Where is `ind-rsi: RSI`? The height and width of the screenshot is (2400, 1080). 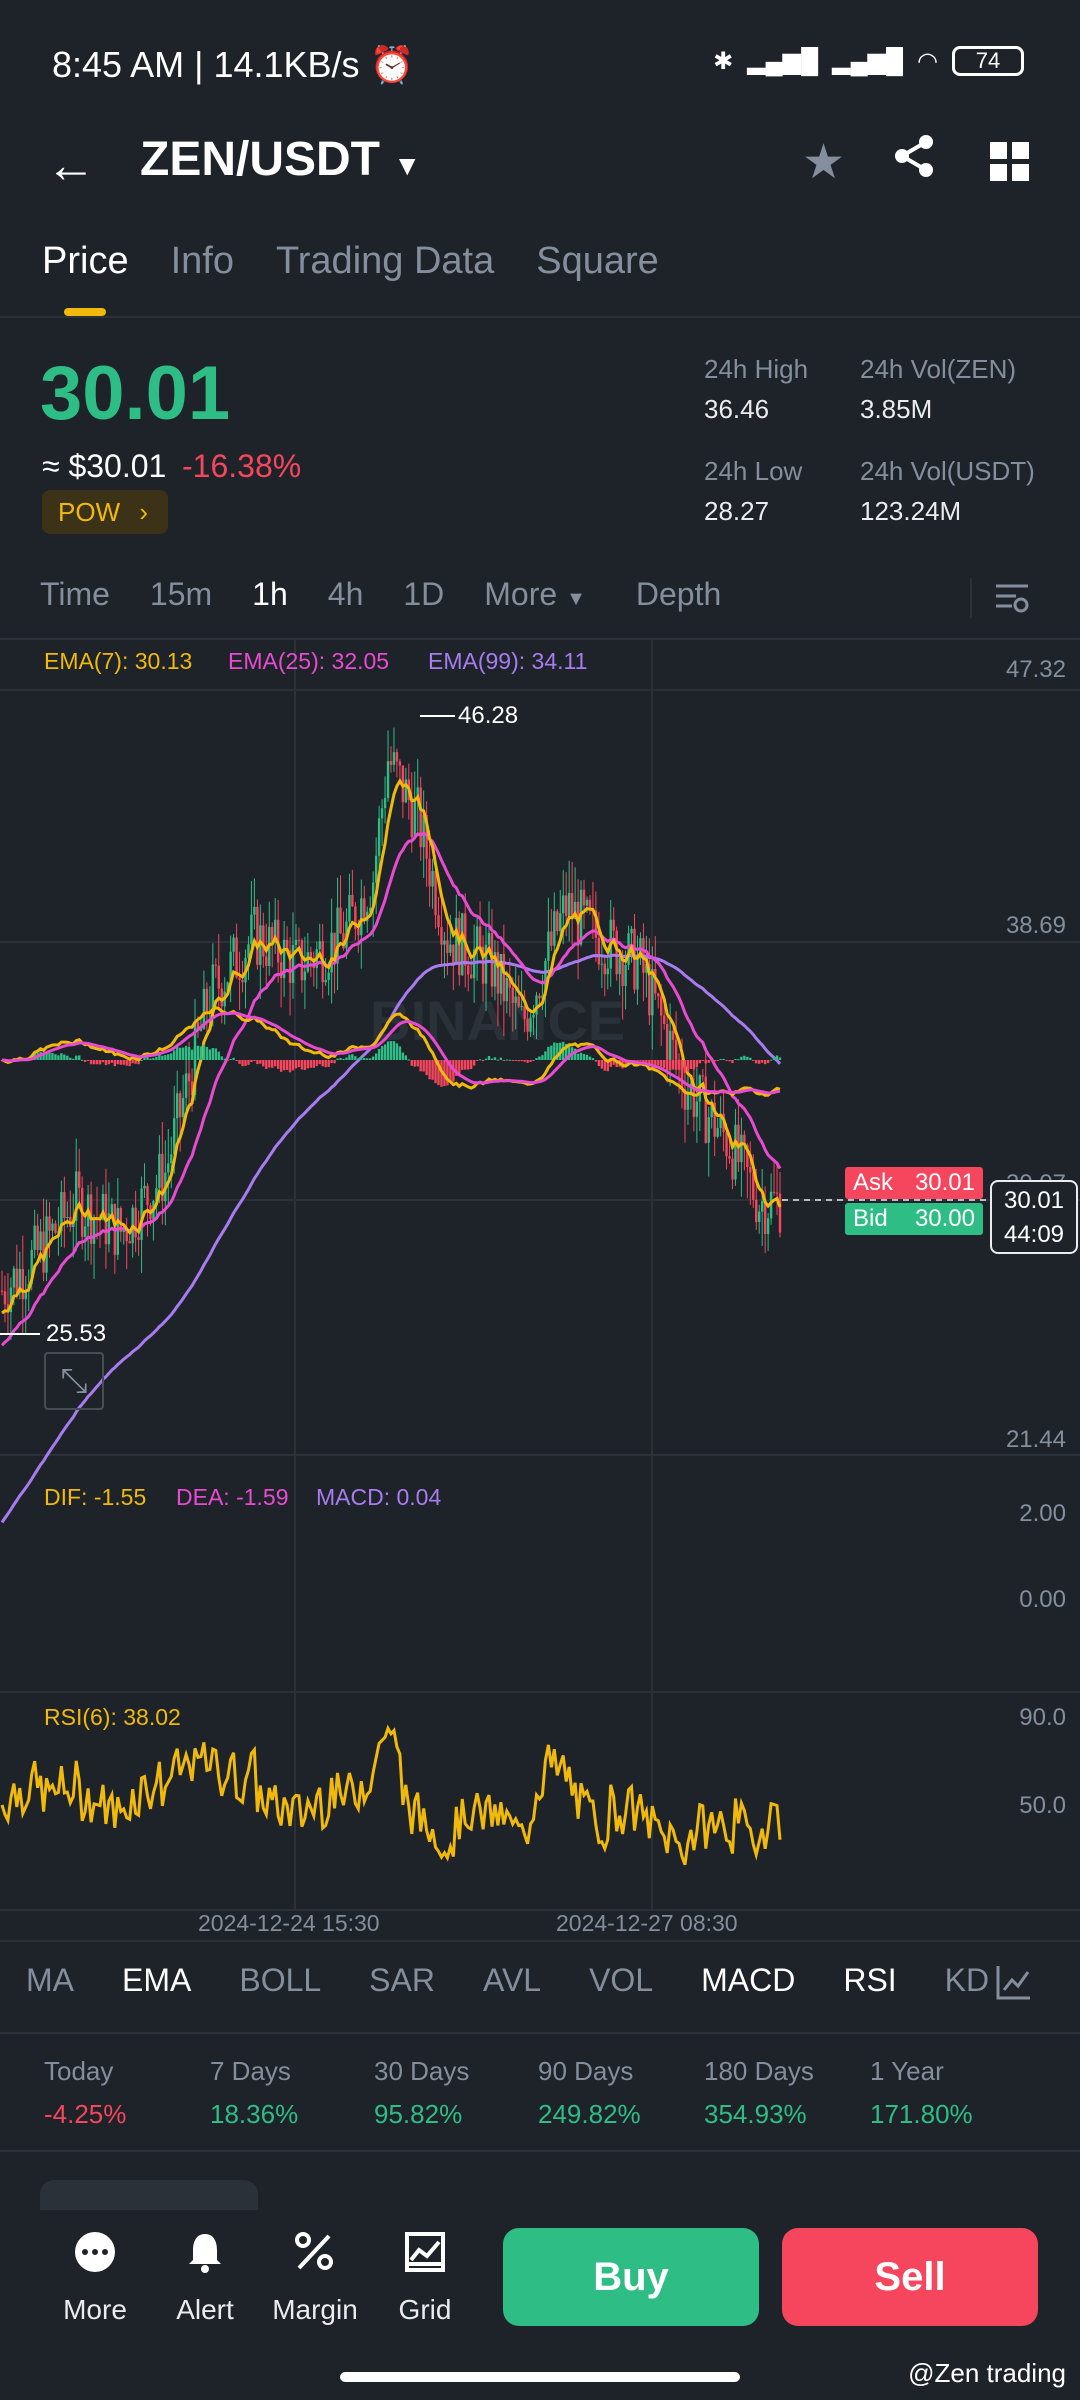
ind-rsi: RSI is located at coordinates (869, 1980).